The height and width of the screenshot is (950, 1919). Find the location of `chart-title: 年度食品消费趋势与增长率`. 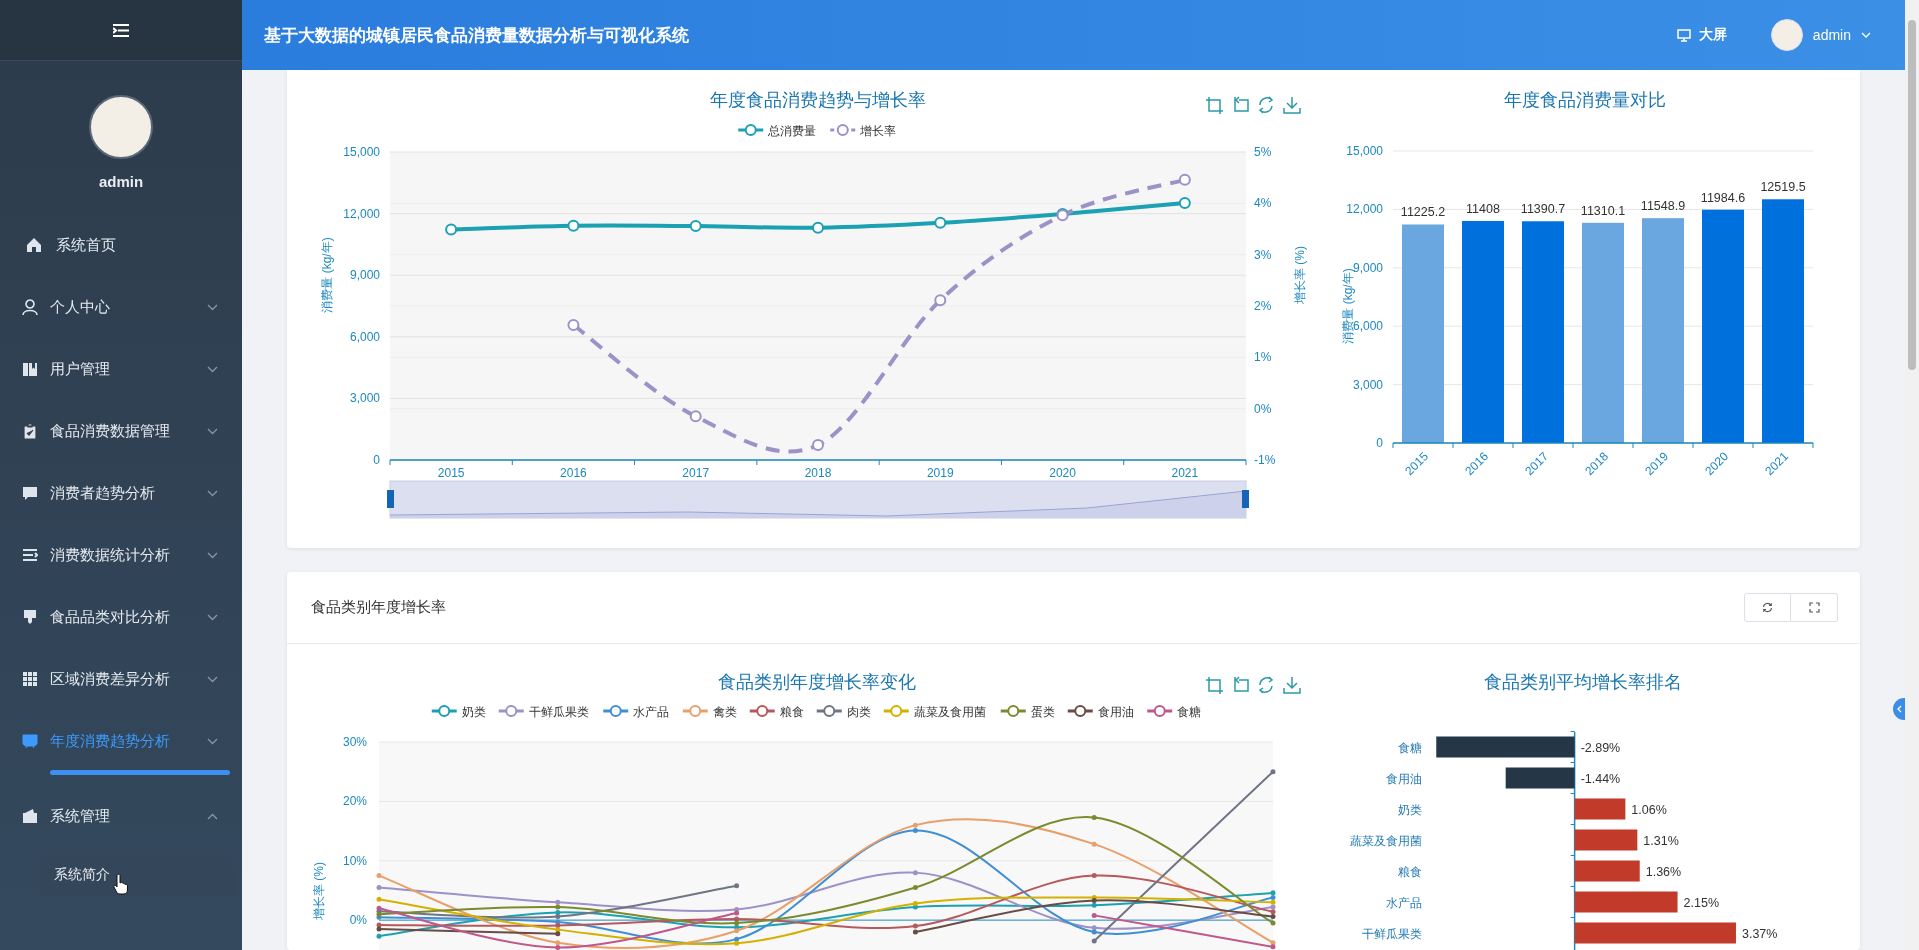

chart-title: 年度食品消费趋势与增长率 is located at coordinates (818, 100).